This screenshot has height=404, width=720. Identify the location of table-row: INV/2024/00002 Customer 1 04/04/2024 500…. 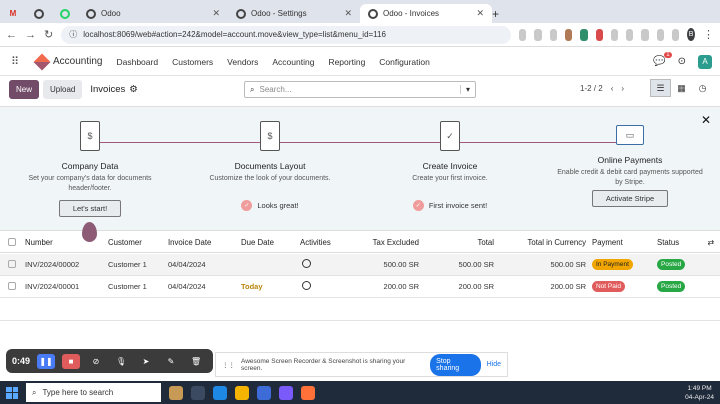
(360, 265).